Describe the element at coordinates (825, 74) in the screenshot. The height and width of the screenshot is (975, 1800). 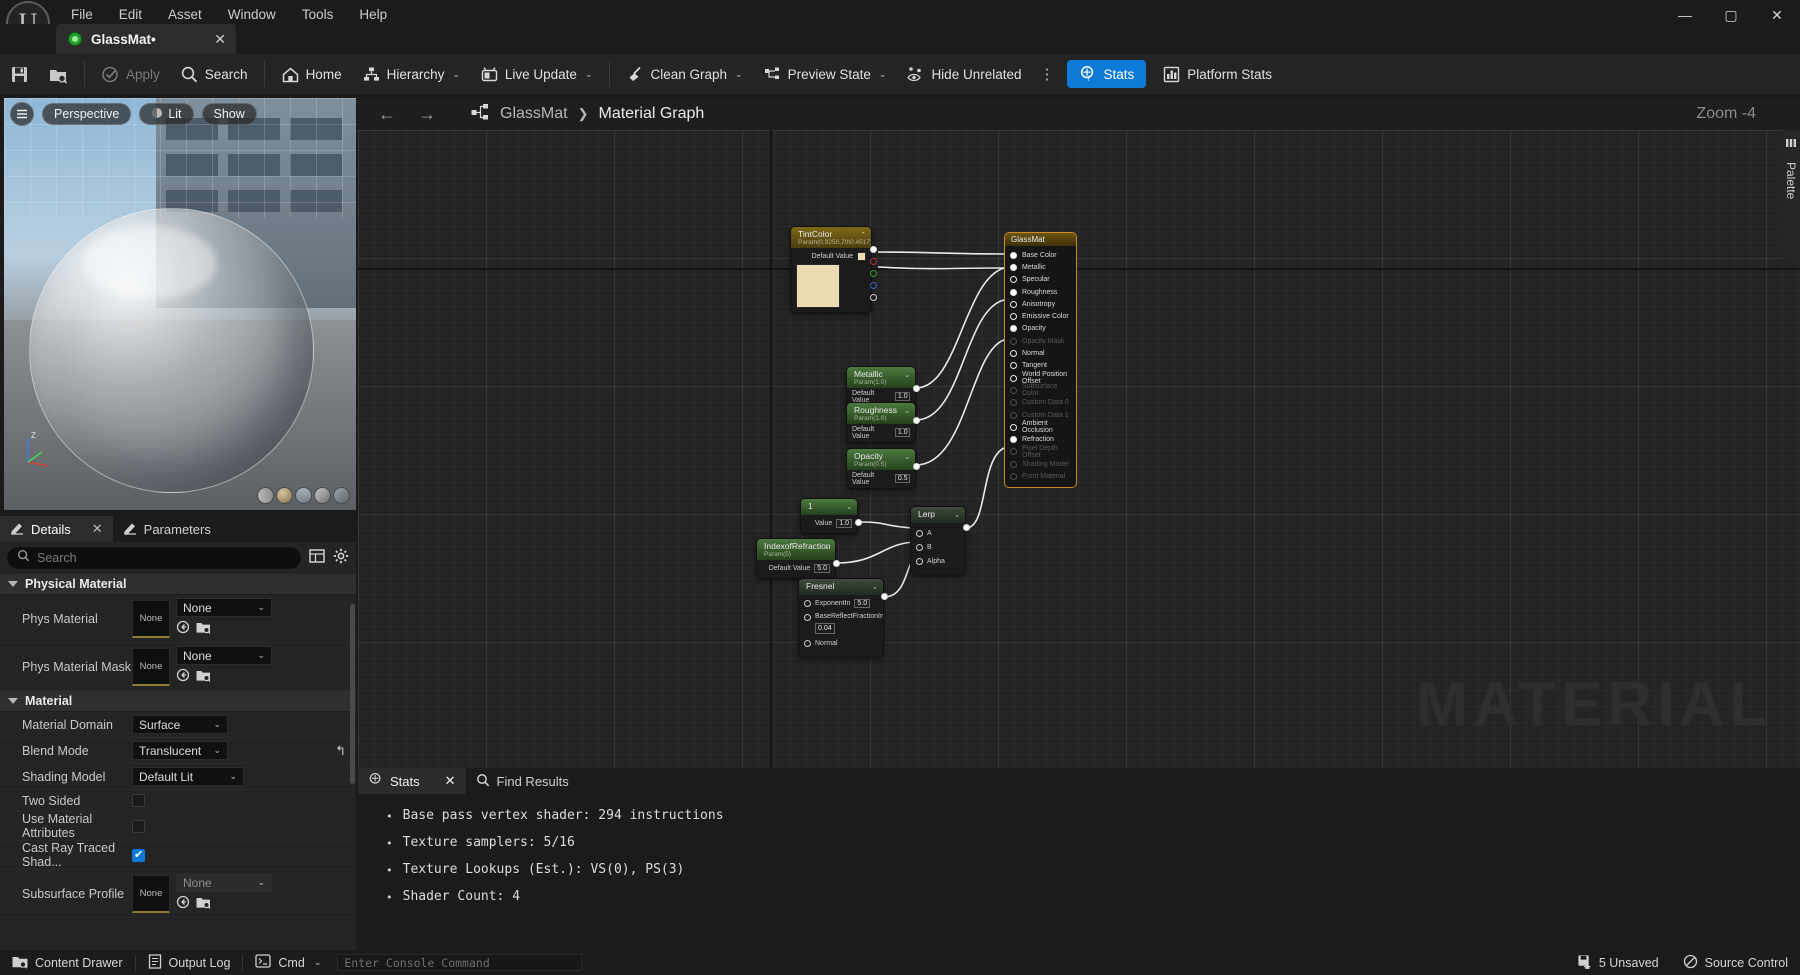
I see `preview-state-button: Preview State ⌄` at that location.